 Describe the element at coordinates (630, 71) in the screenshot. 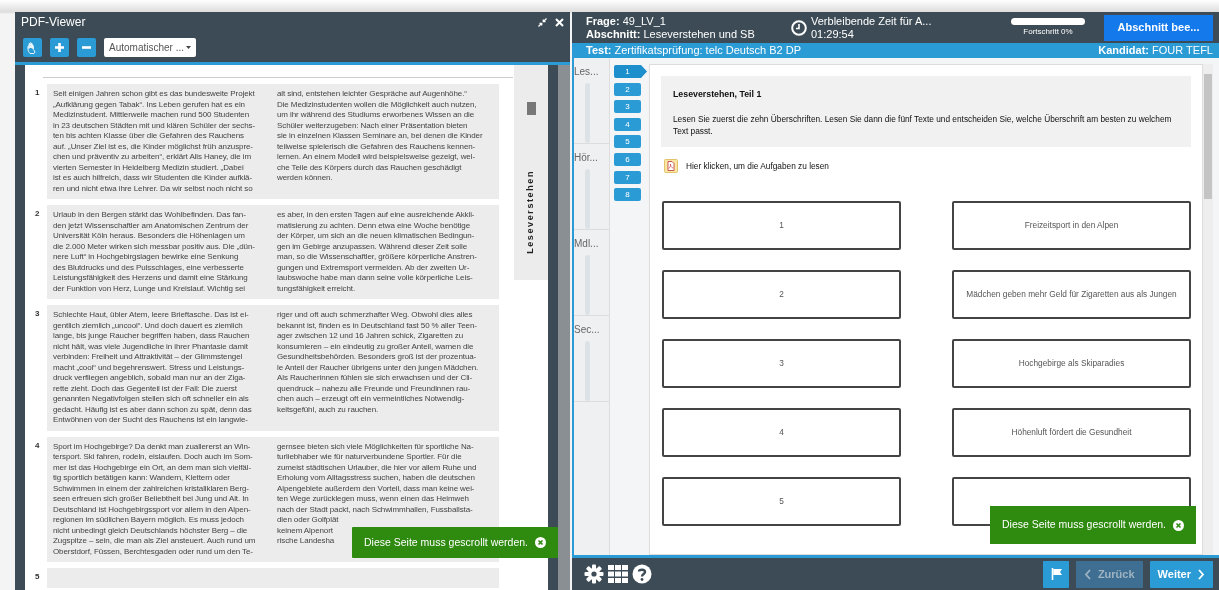

I see `question-tab: 1` at that location.